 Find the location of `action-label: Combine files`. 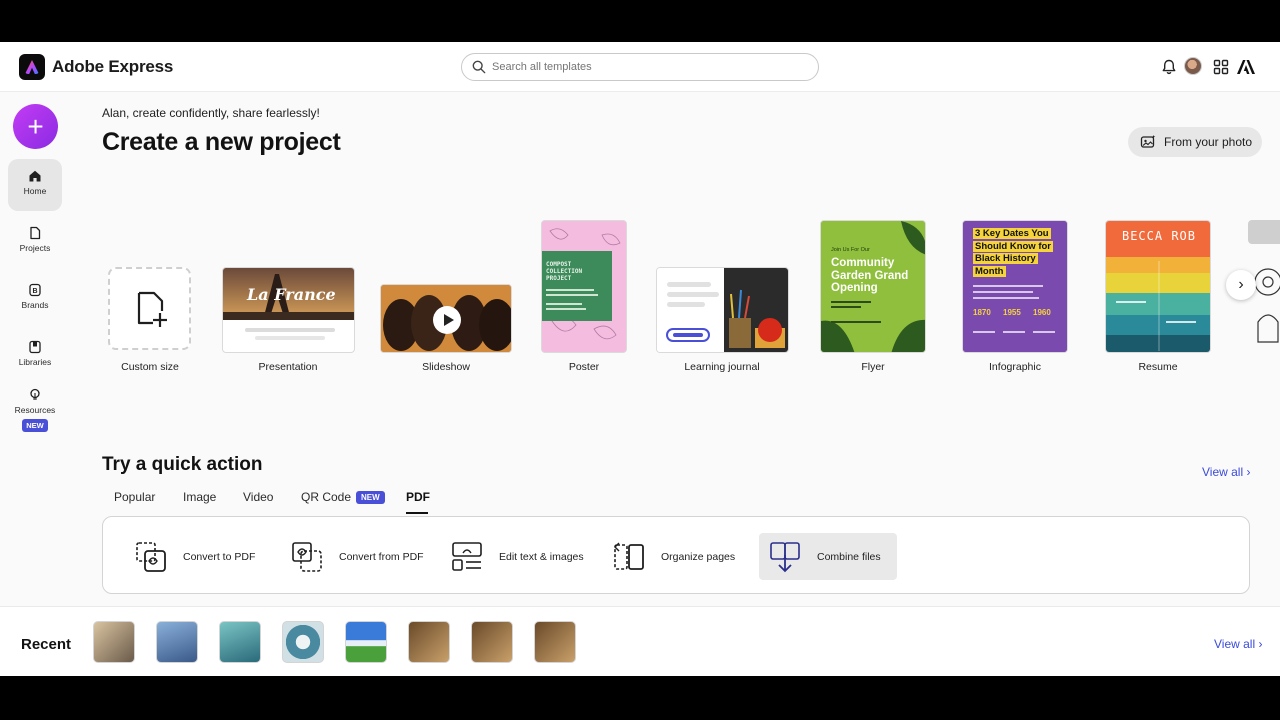

action-label: Combine files is located at coordinates (849, 556).